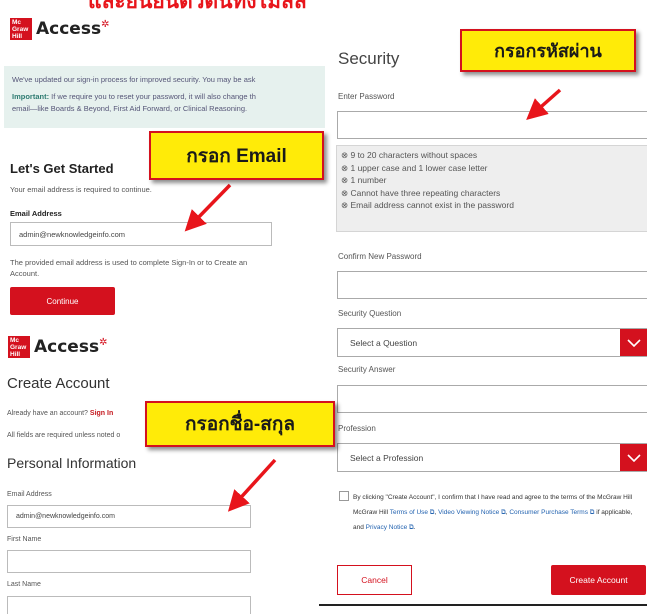 This screenshot has height=614, width=647. What do you see at coordinates (208, 207) in the screenshot?
I see `email-arrow` at bounding box center [208, 207].